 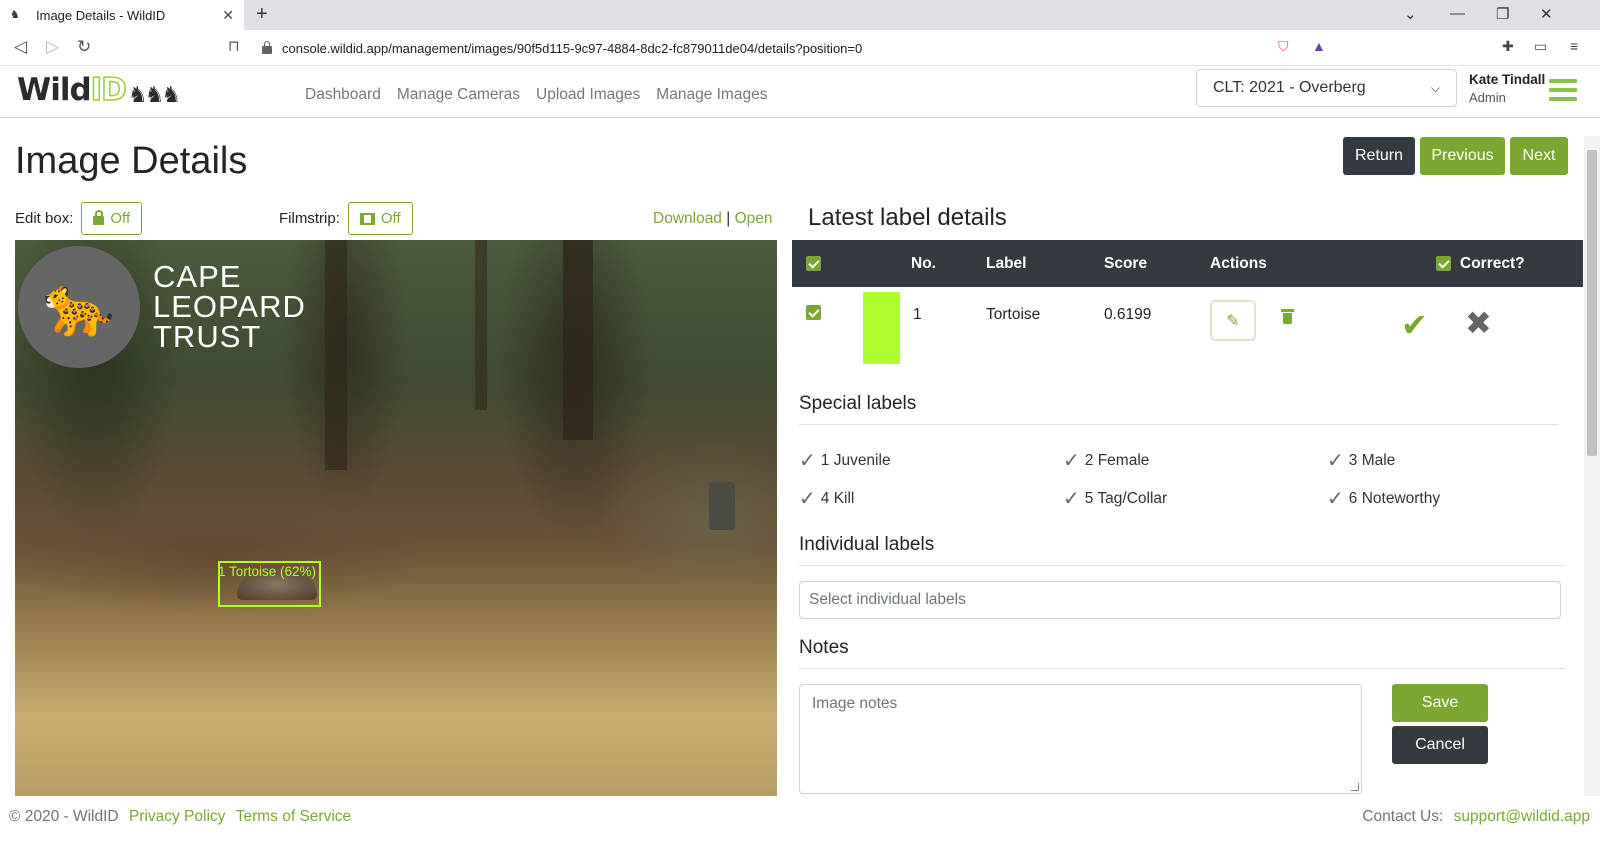 I want to click on nav-manage-cameras: Manage Cameras, so click(x=458, y=95).